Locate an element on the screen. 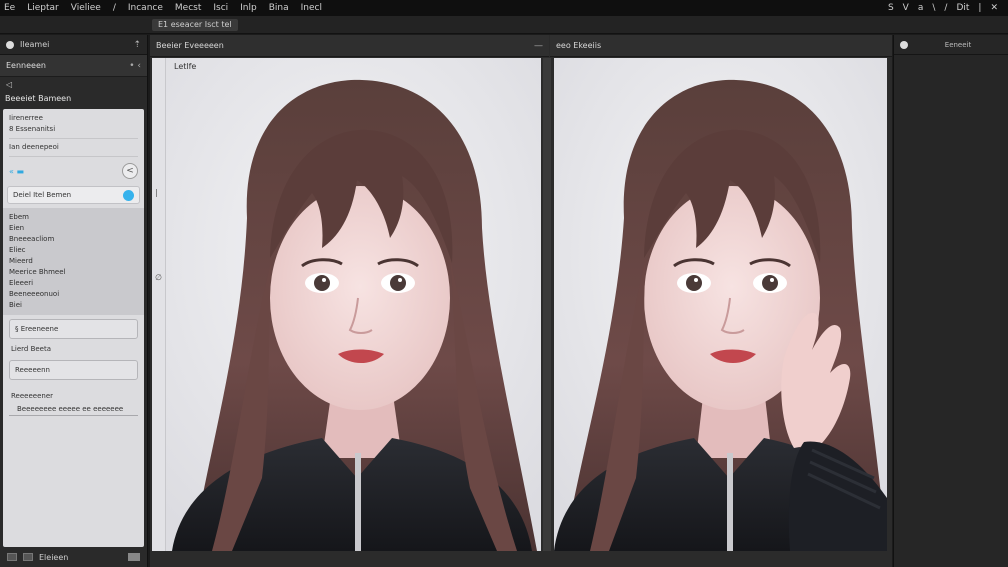 This screenshot has height=567, width=1008. input-field: § Ereeneene is located at coordinates (73, 329).